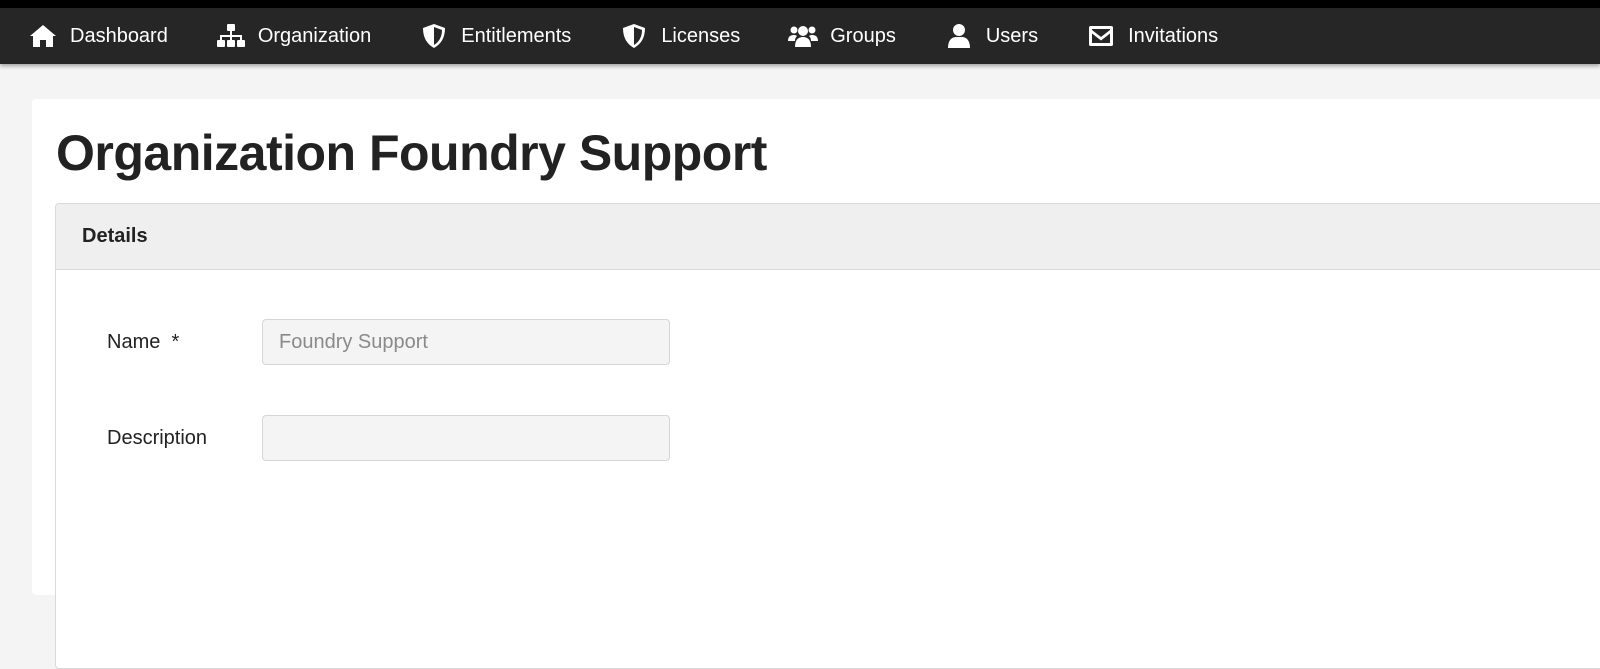 The width and height of the screenshot is (1600, 669). Describe the element at coordinates (803, 36) in the screenshot. I see `users-icon` at that location.